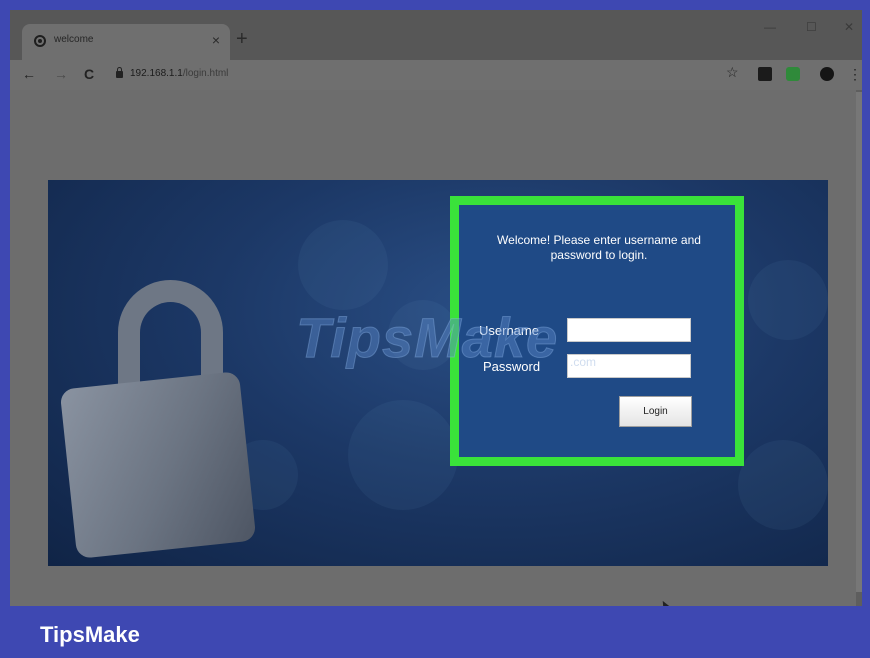  I want to click on footer-banner: TipsMake, so click(435, 632).